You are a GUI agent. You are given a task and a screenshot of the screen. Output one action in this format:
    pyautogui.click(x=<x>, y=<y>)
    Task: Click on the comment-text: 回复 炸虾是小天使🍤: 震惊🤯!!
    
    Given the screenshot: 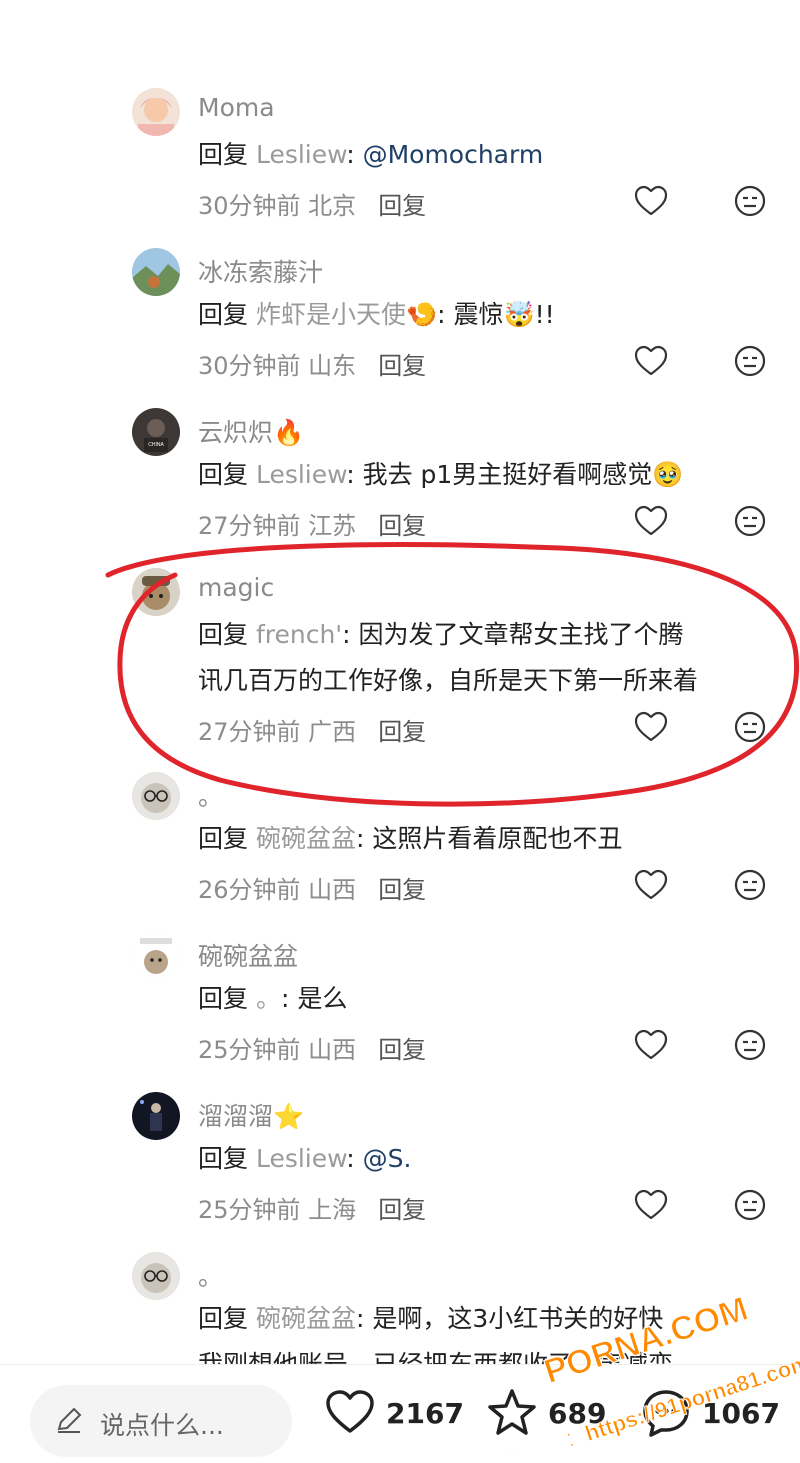 What is the action you would take?
    pyautogui.click(x=488, y=315)
    